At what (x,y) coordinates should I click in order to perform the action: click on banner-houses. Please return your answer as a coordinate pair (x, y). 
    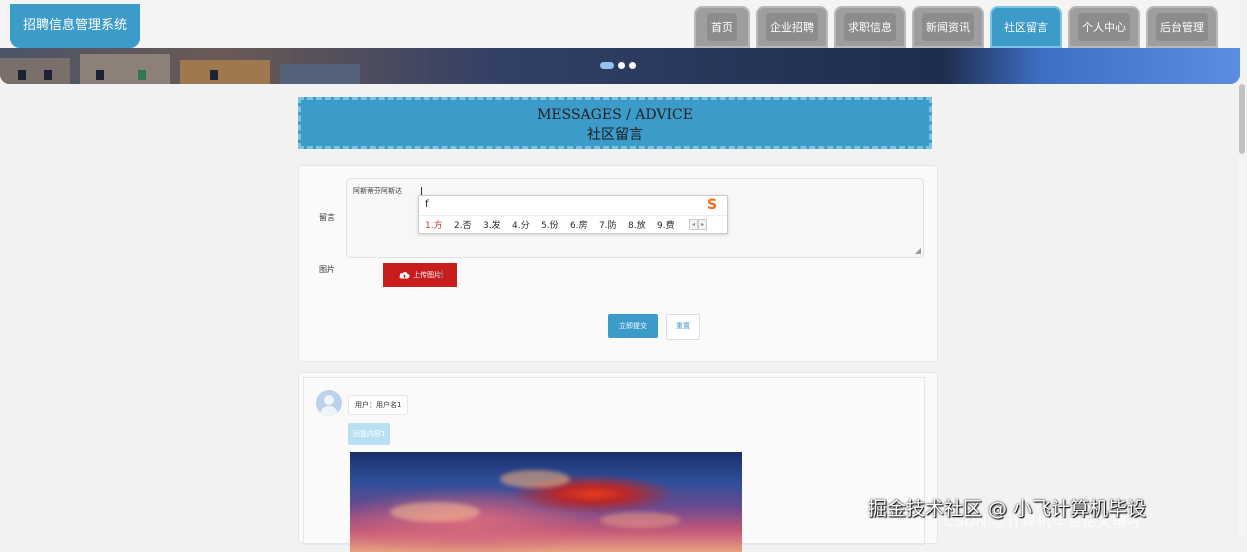
    Looking at the image, I should click on (180, 69).